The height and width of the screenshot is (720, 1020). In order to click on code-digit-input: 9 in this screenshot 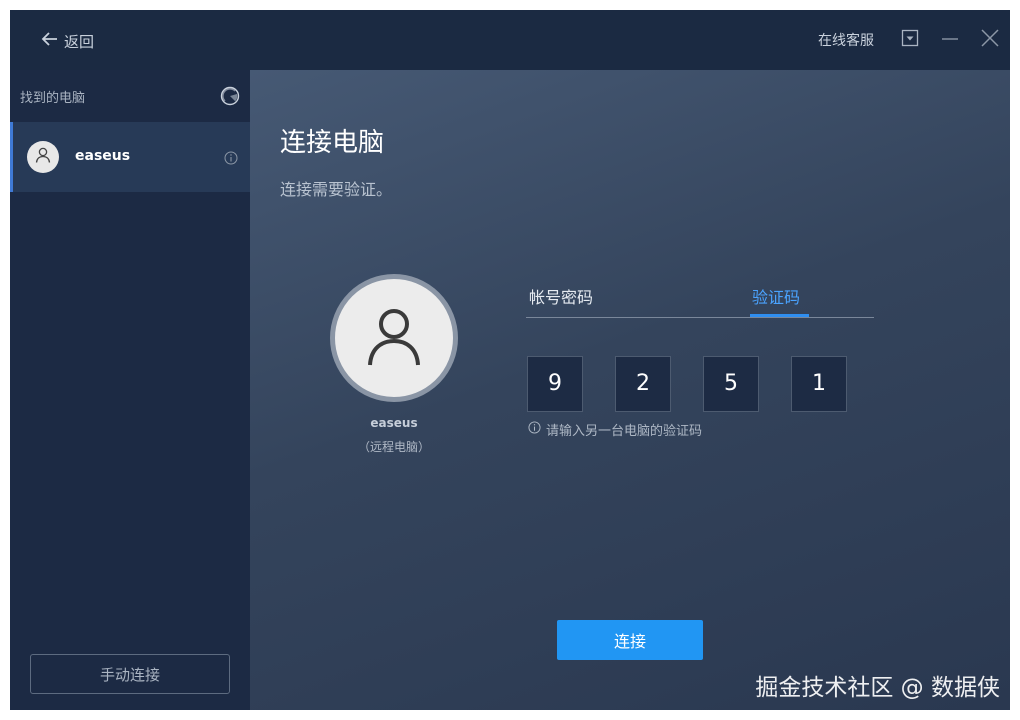, I will do `click(555, 384)`.